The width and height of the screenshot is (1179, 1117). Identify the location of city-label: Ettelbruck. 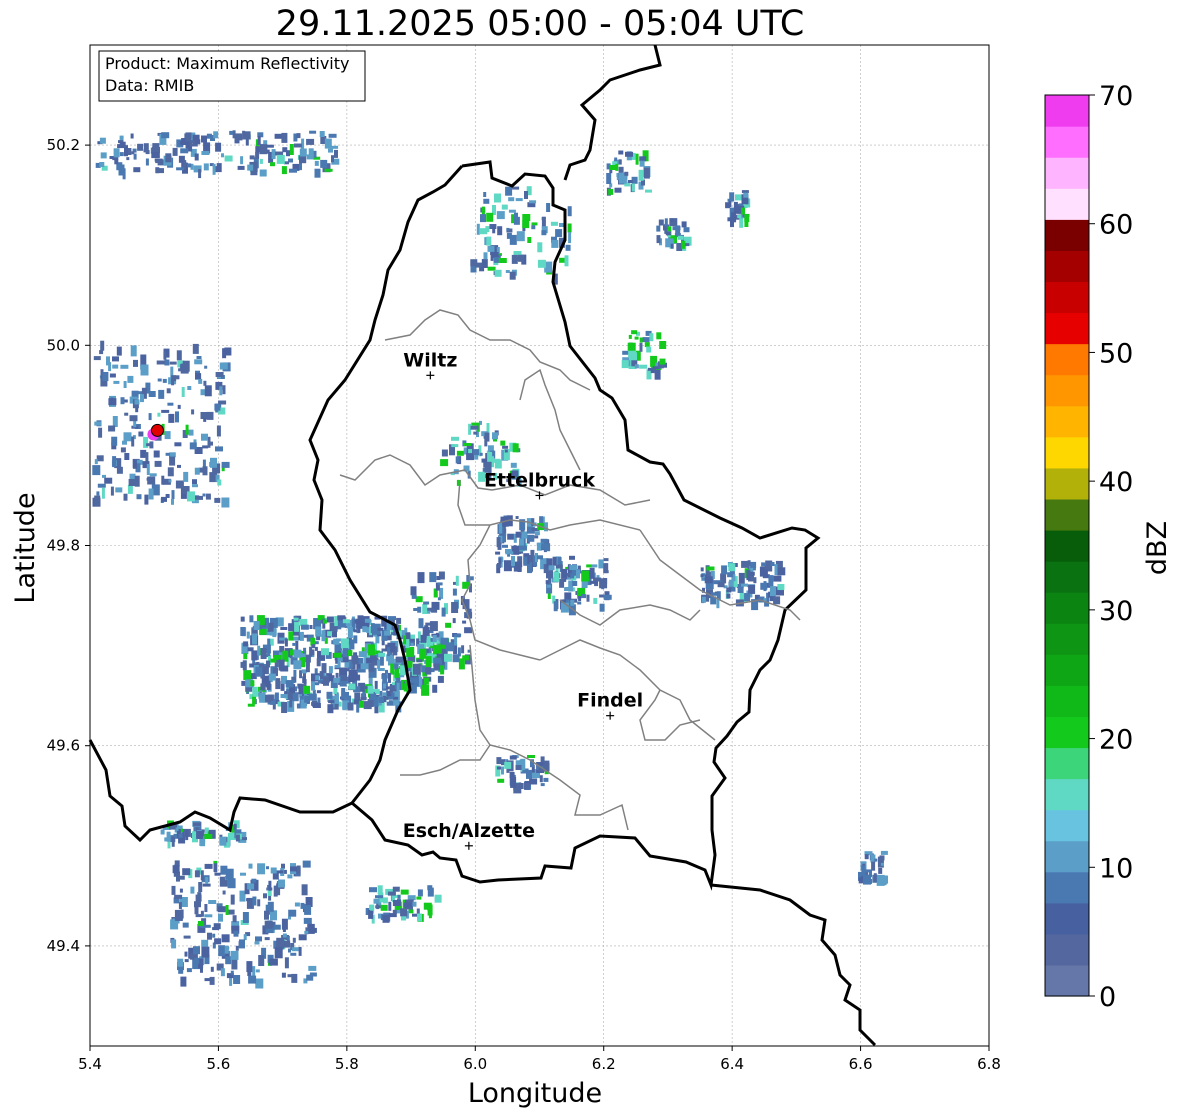
(539, 480).